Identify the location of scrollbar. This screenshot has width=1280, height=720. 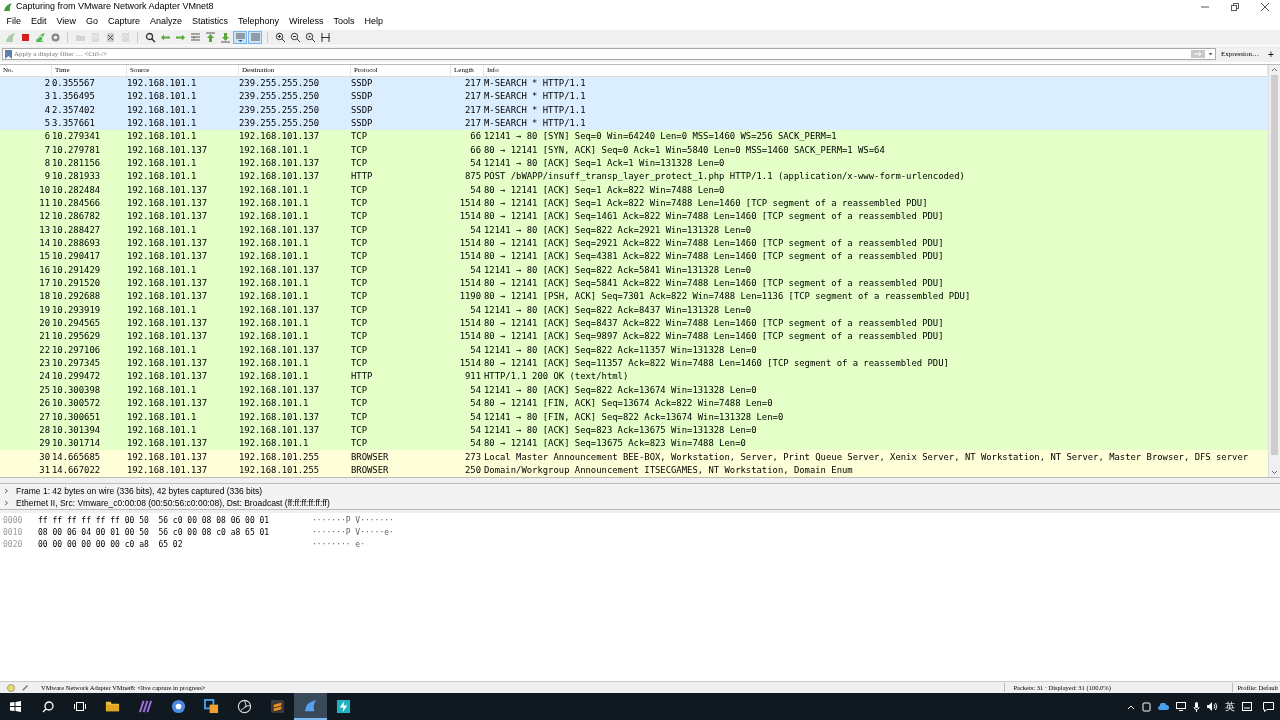
(1274, 271).